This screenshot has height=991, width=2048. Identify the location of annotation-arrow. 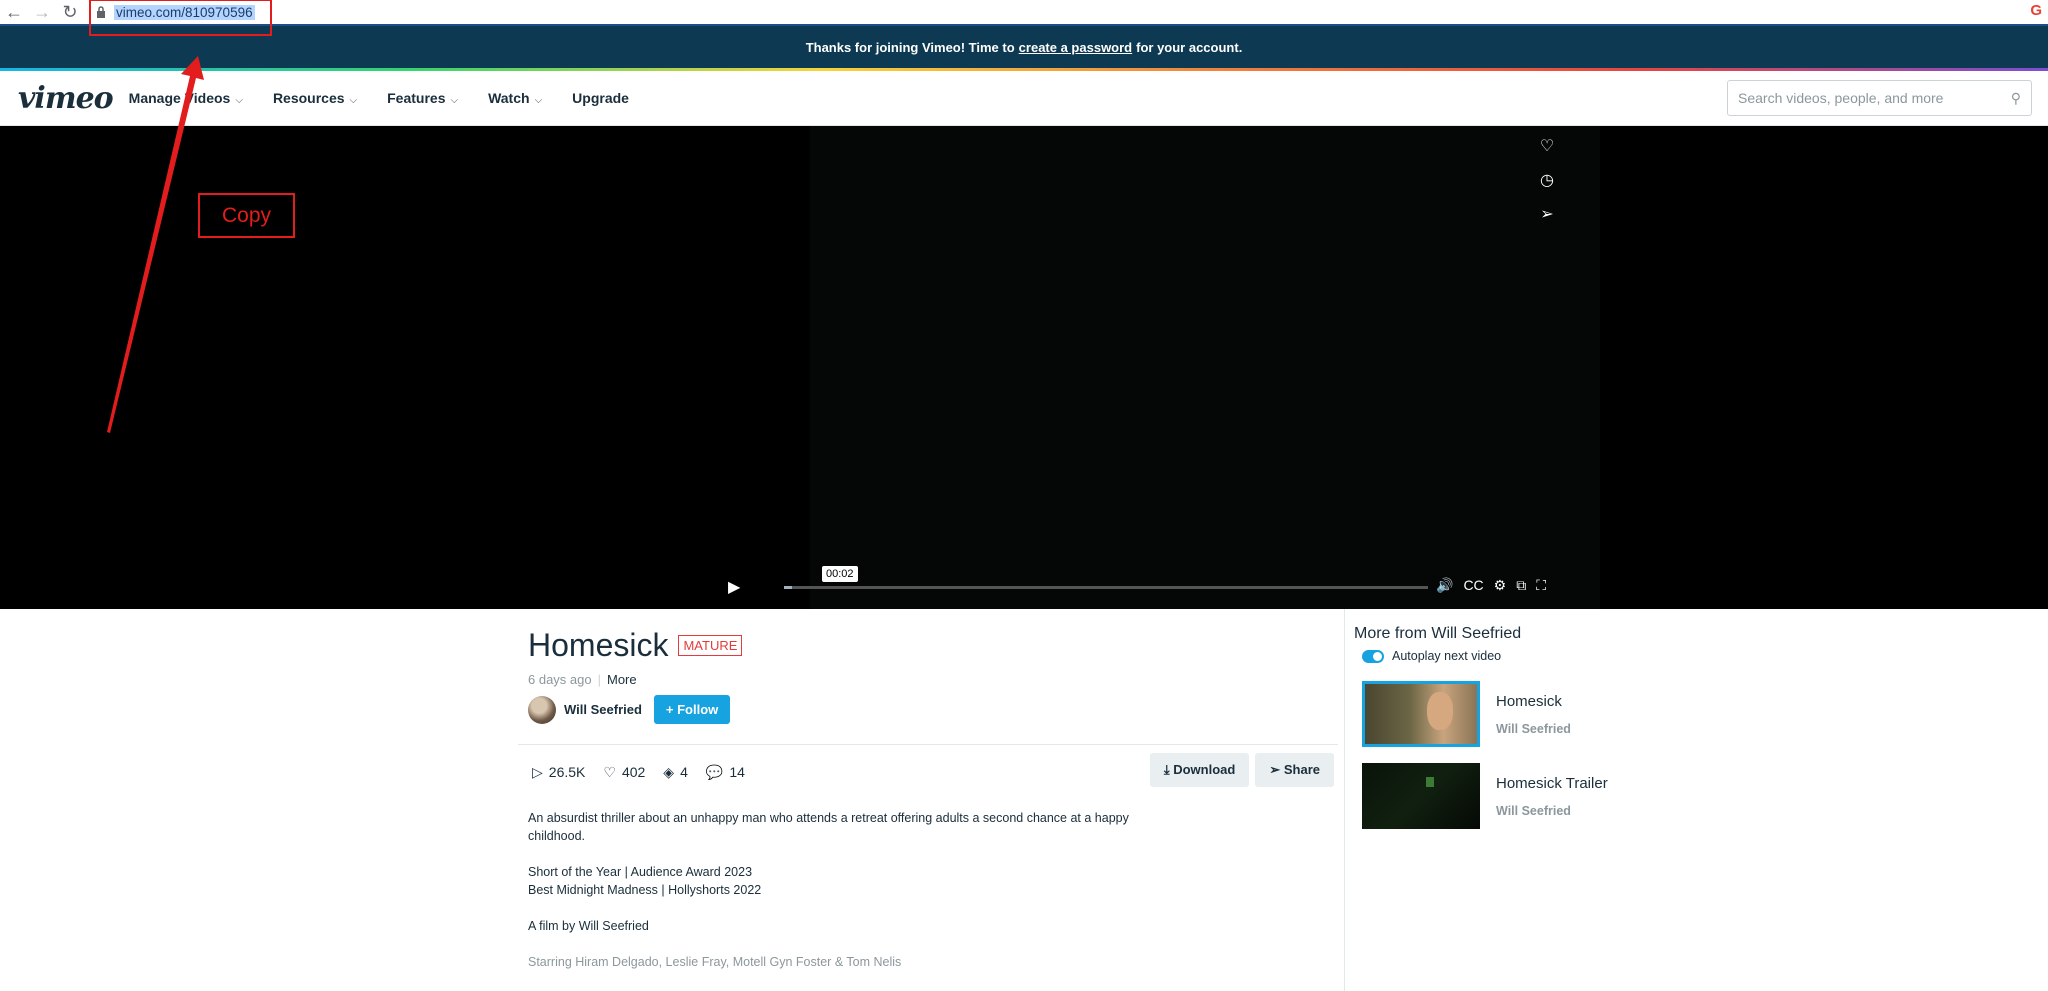
(155, 244).